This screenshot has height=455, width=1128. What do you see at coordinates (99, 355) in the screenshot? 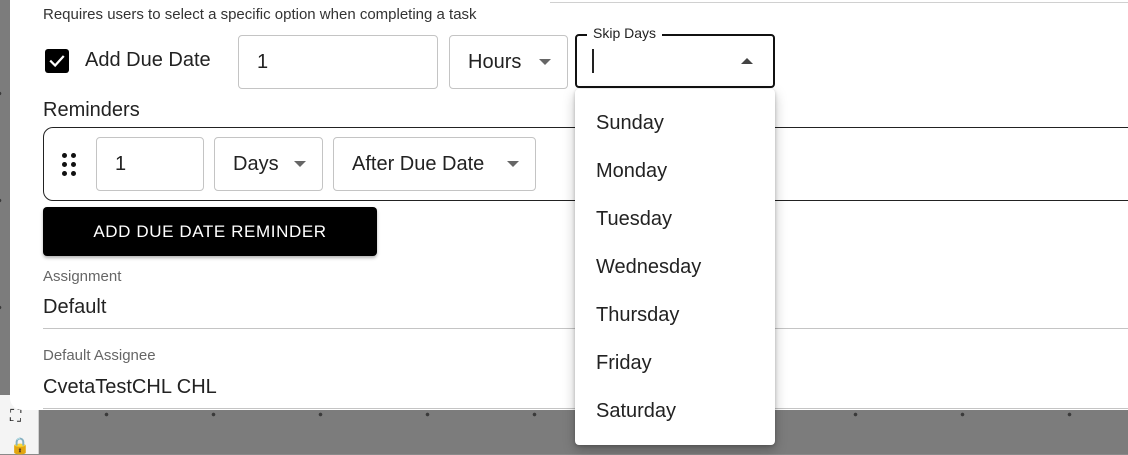
I see `default-assignee-label: Default Assignee` at bounding box center [99, 355].